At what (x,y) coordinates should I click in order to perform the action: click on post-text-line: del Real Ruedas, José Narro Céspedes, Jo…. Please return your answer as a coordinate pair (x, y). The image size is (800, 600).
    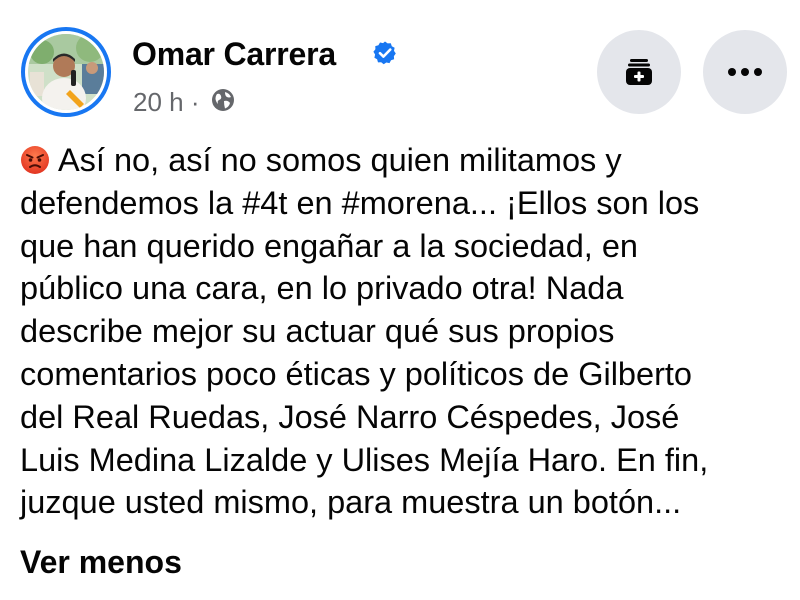
    Looking at the image, I should click on (350, 416).